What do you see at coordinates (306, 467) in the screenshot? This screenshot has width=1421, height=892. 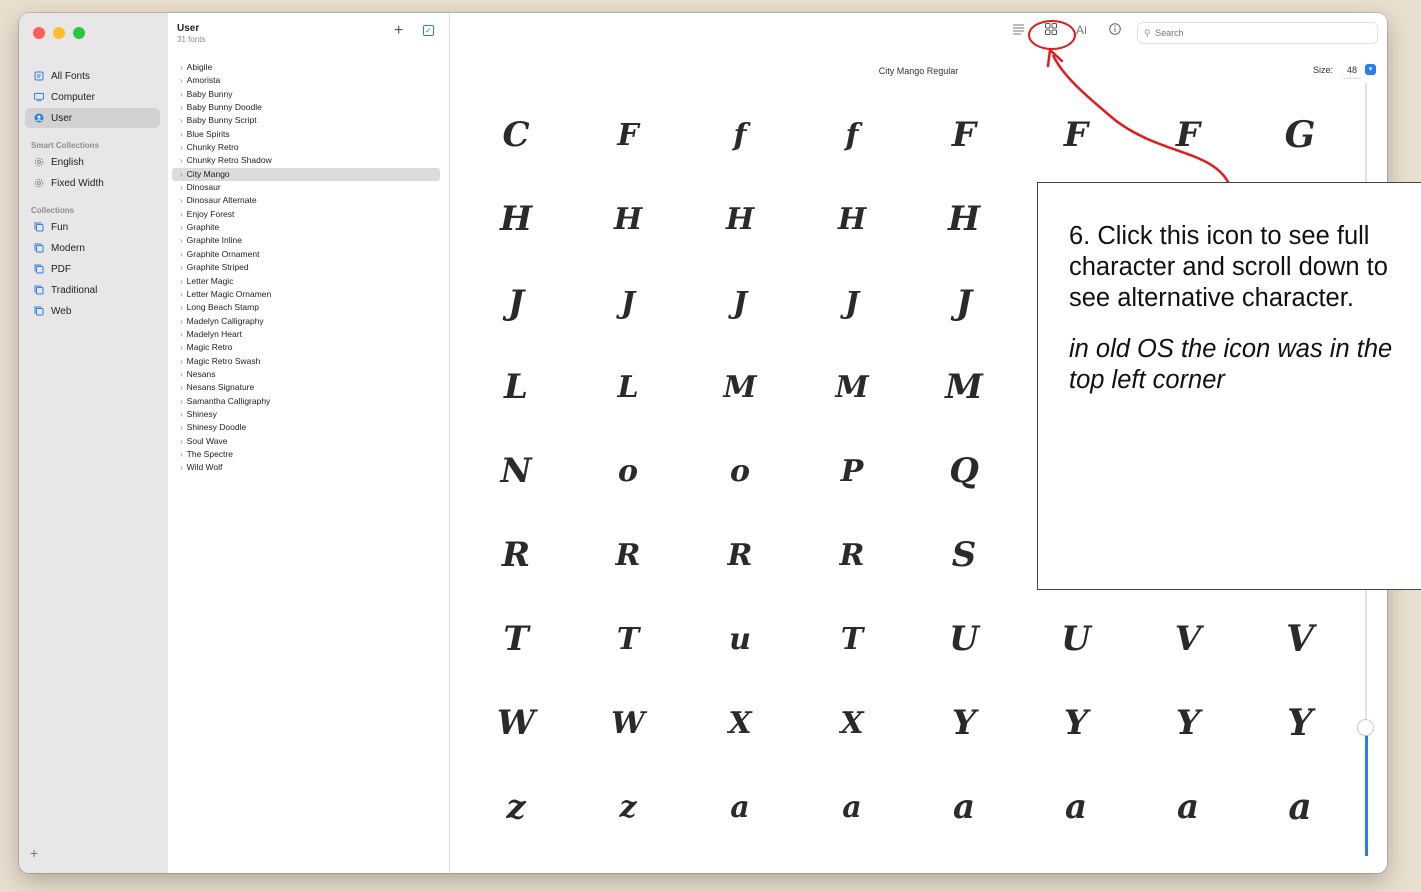 I see `font-list-item: › Wild Wolf` at bounding box center [306, 467].